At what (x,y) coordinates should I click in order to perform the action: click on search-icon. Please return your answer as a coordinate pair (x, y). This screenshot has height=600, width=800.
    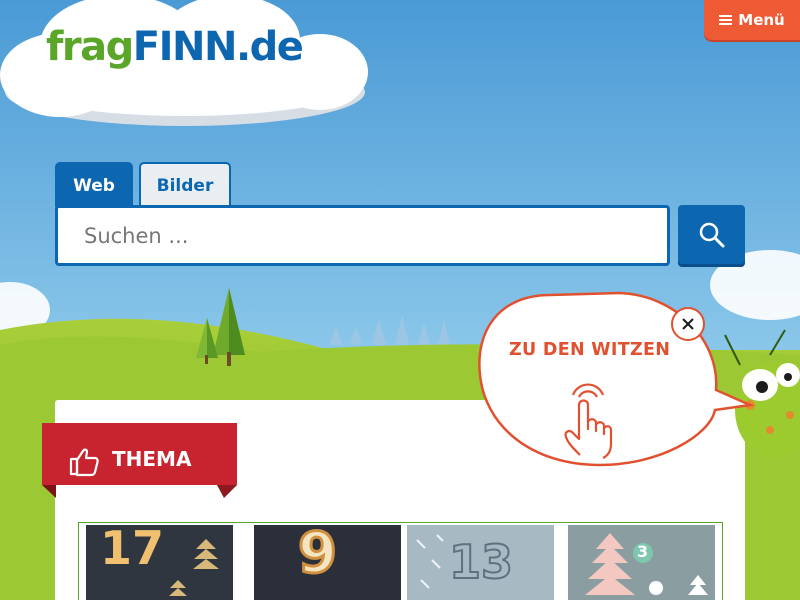
    Looking at the image, I should click on (711, 234).